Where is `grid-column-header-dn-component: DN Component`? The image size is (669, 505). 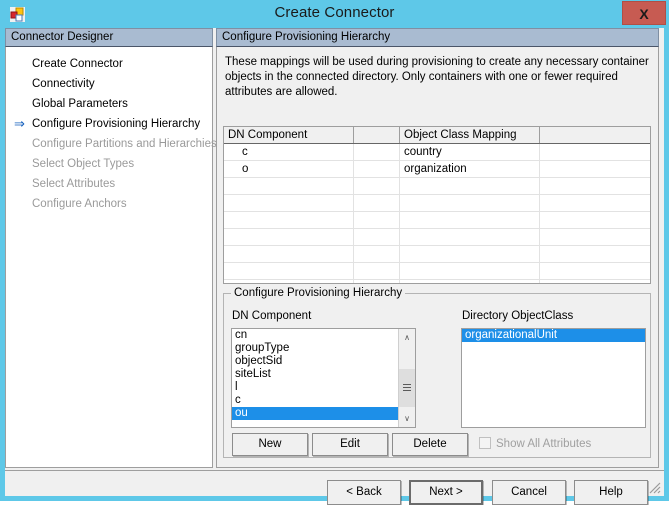
grid-column-header-dn-component: DN Component is located at coordinates (289, 135).